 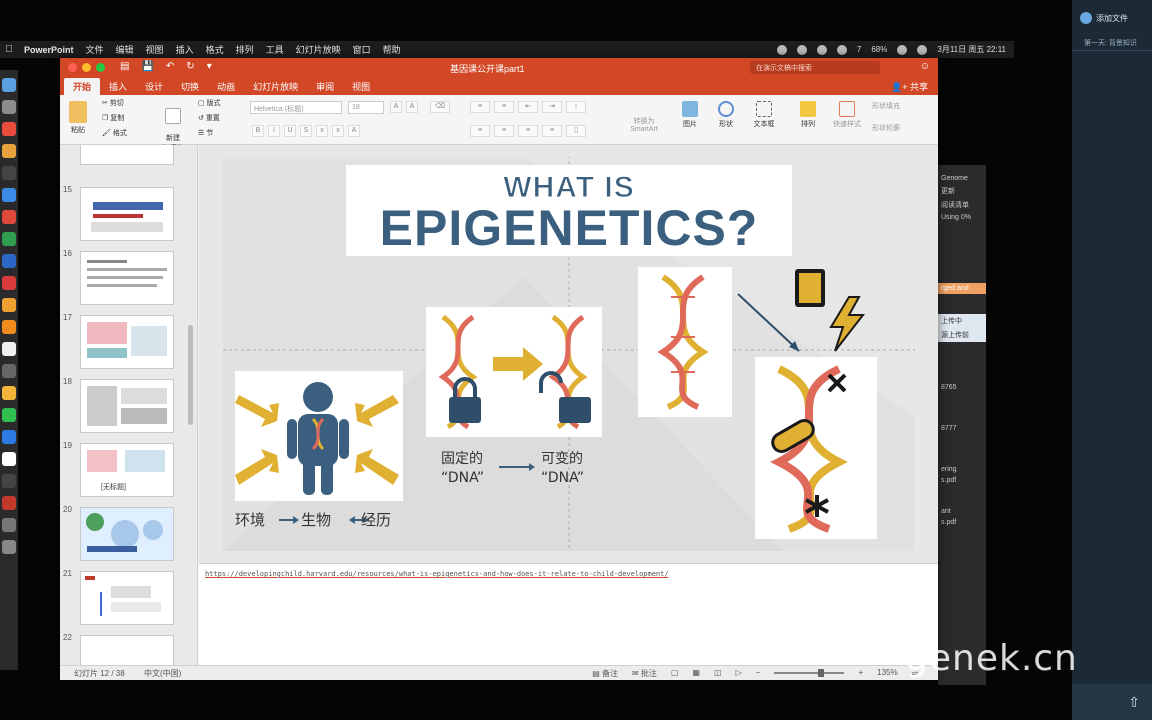 I want to click on section-button: ☰ 节, so click(x=205, y=133).